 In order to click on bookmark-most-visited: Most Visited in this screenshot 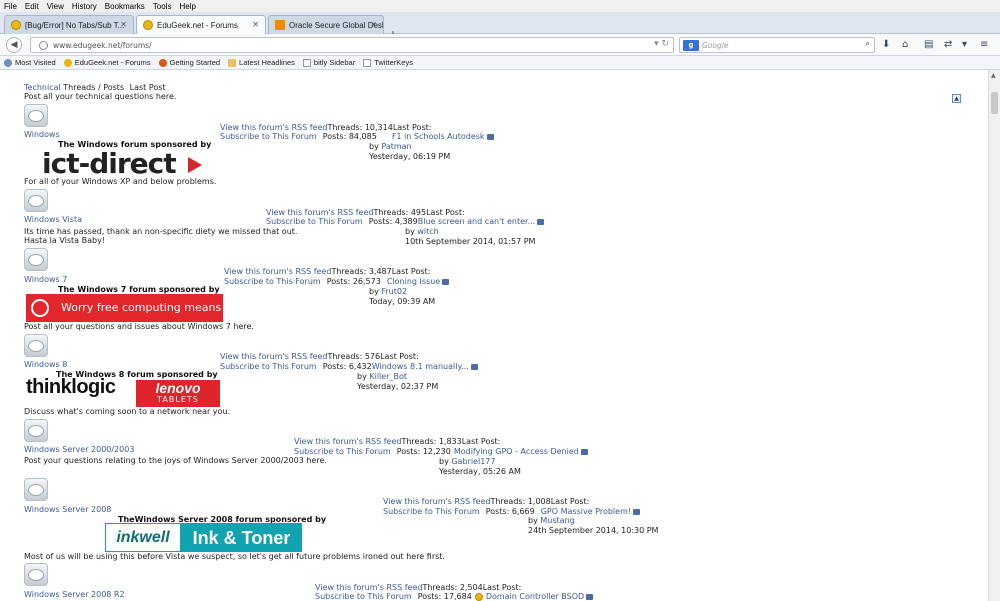, I will do `click(30, 62)`.